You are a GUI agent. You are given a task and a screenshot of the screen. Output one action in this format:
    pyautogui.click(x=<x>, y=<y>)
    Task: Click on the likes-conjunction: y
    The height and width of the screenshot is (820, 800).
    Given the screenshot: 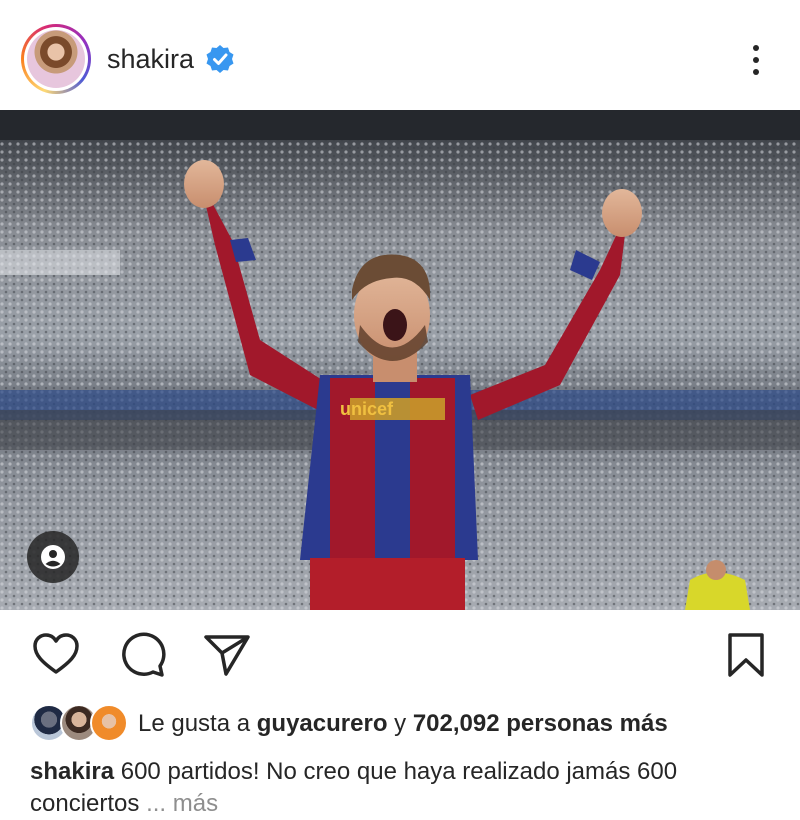 What is the action you would take?
    pyautogui.click(x=400, y=723)
    